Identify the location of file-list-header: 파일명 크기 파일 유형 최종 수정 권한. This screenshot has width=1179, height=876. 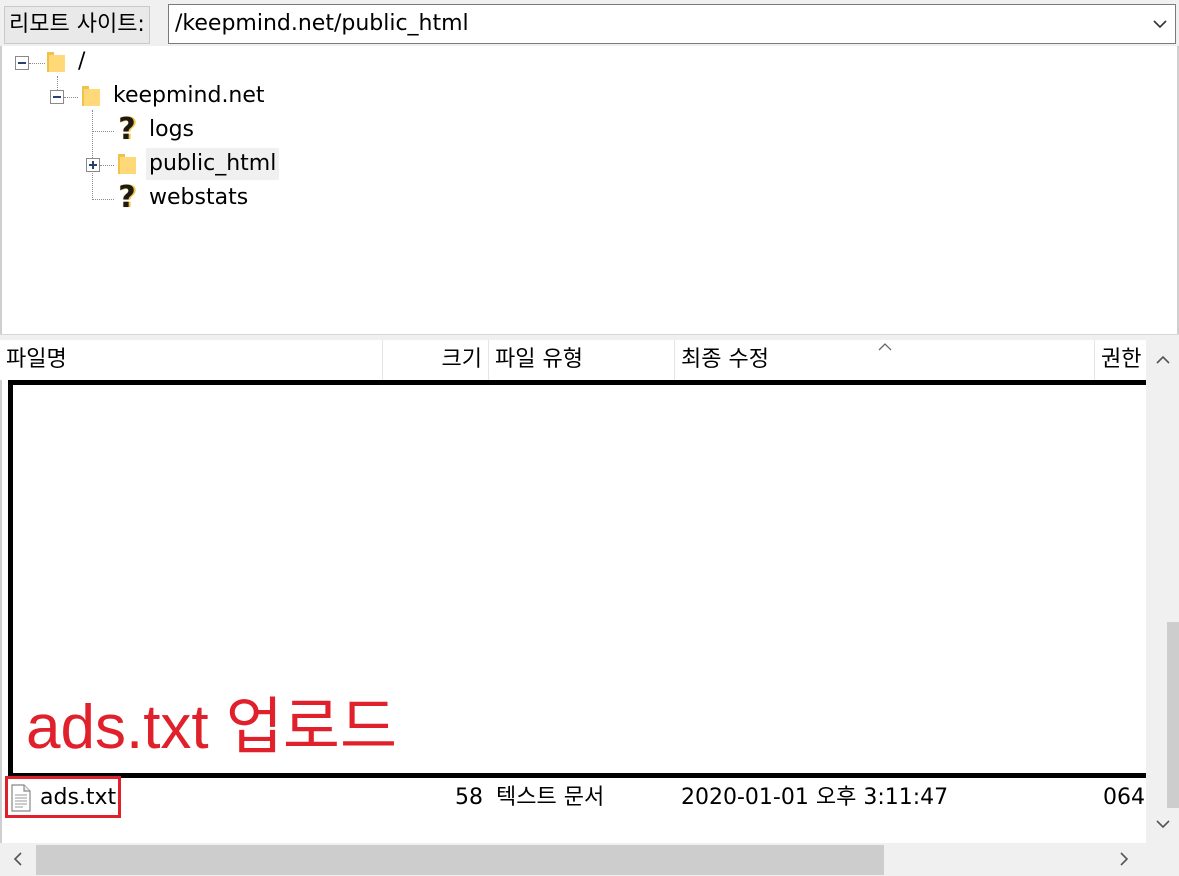
(573, 360).